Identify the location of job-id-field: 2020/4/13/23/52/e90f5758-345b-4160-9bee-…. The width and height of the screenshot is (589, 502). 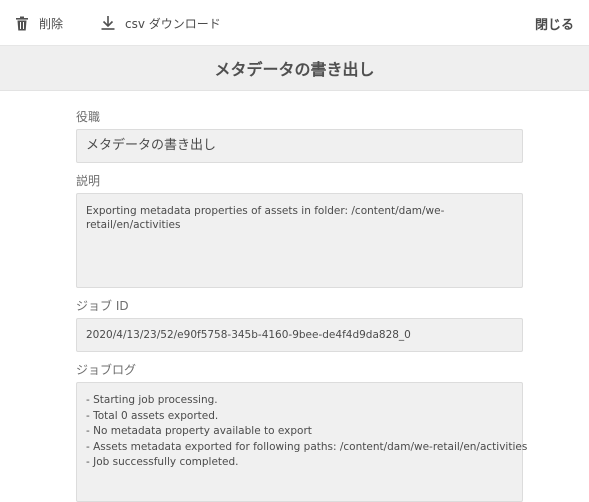
(299, 335).